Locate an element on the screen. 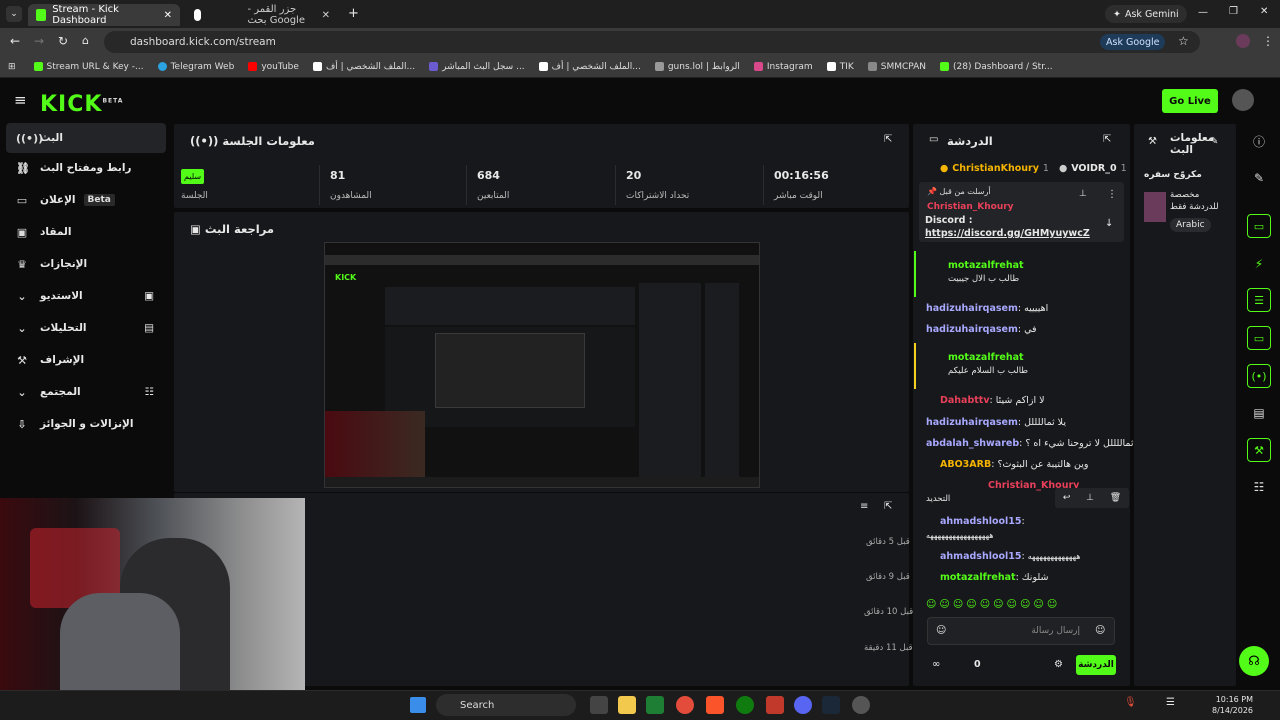 Image resolution: width=1280 pixels, height=720 pixels. ask-google-button: Ask Google is located at coordinates (1133, 42).